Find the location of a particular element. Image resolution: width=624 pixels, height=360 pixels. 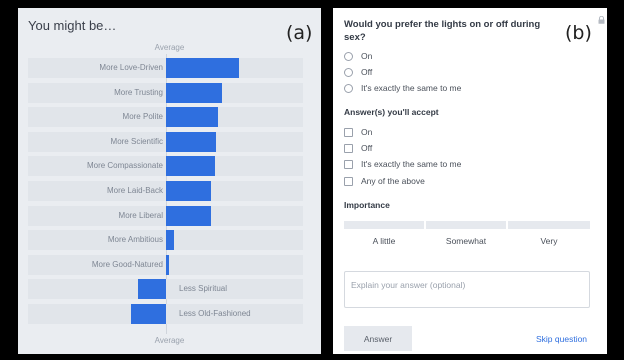

skip-question-link: Skip question is located at coordinates (561, 339).